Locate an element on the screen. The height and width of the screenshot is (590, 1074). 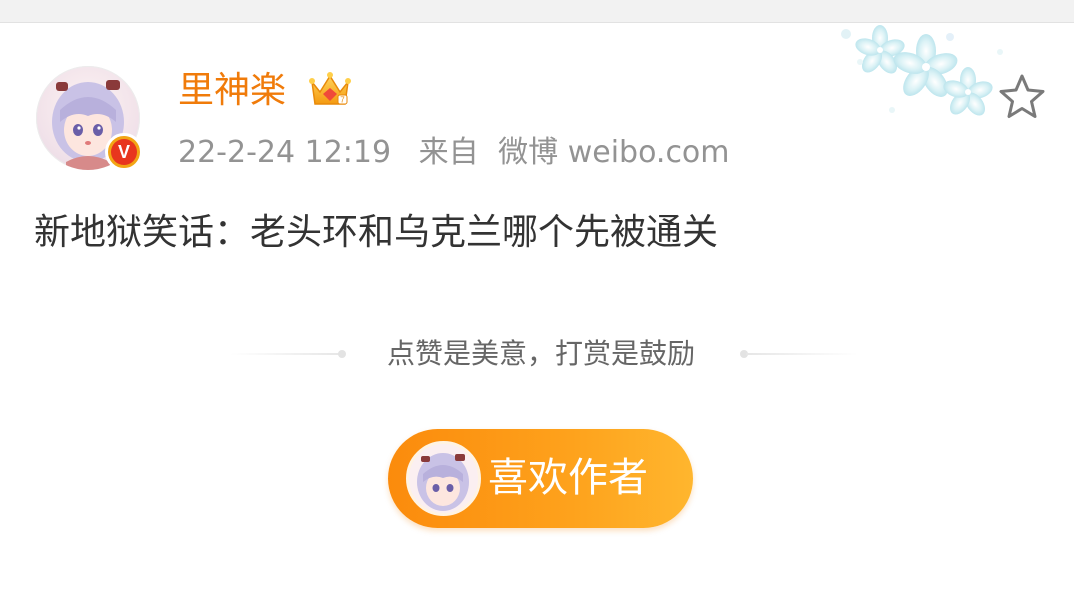
anime-girl-avatar-icon is located at coordinates (443, 482).